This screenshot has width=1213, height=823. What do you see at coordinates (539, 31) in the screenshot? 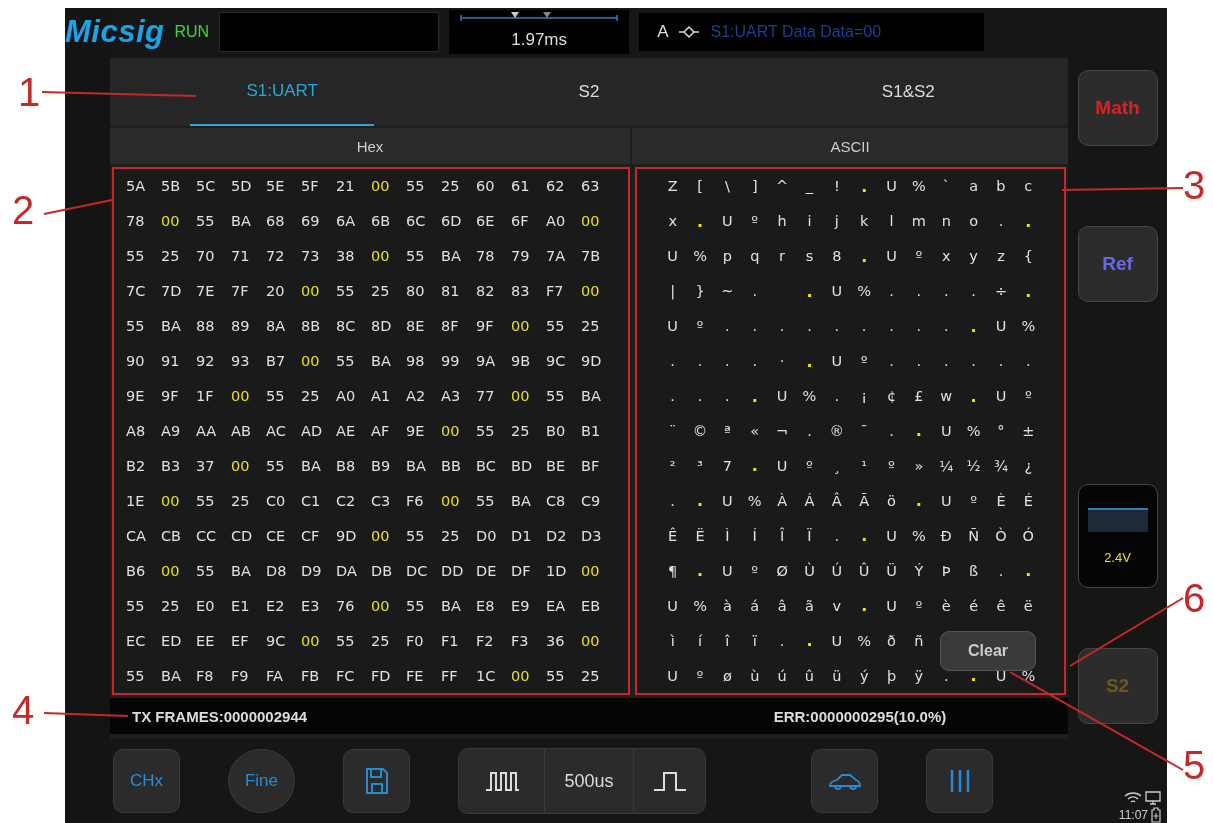
I see `timebase-indicator: 1.97ms` at bounding box center [539, 31].